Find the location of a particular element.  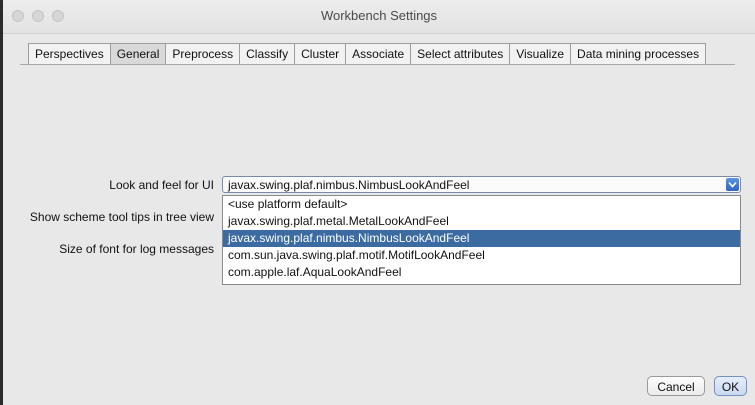

look-and-feel-label: Look and feel for UI is located at coordinates (161, 185).